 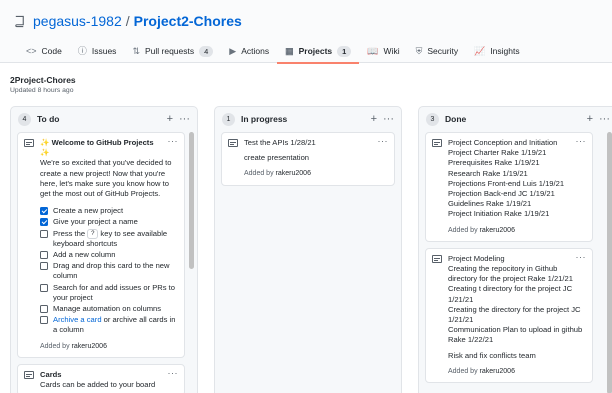 I want to click on tab-label: Issues, so click(x=104, y=51).